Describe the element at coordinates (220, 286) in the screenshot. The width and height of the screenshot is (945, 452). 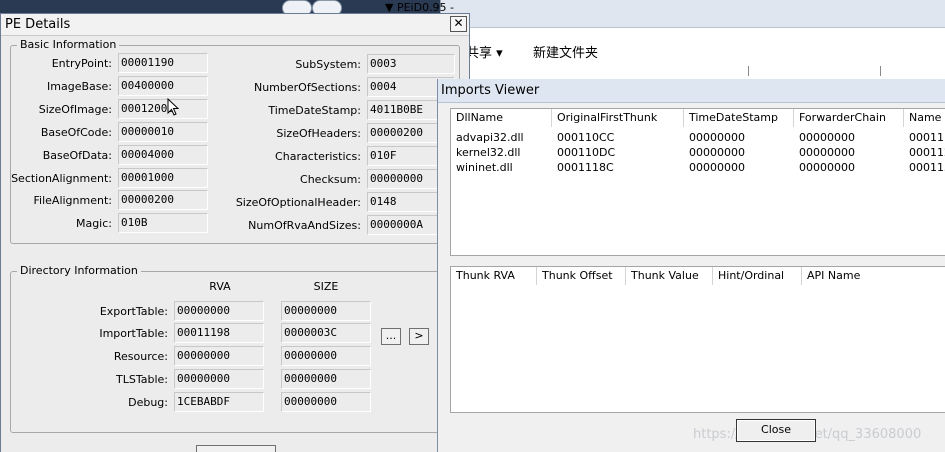
I see `rva-column-header: RVA` at that location.